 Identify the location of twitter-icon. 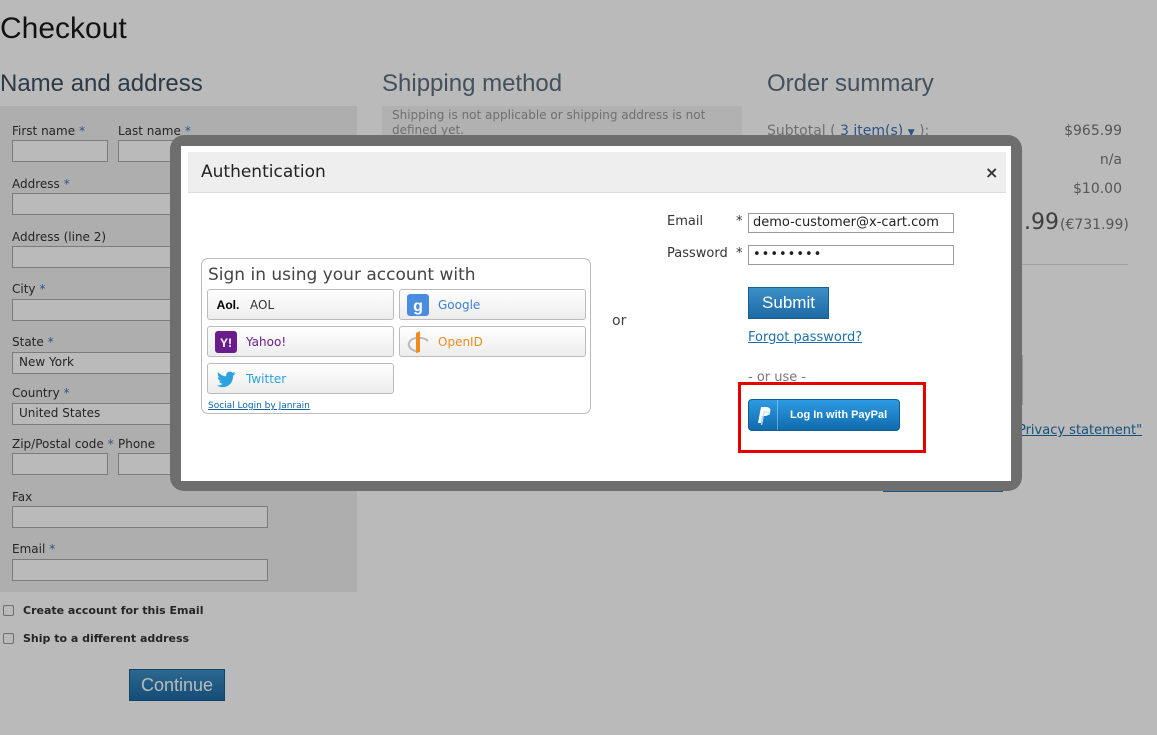
(226, 379).